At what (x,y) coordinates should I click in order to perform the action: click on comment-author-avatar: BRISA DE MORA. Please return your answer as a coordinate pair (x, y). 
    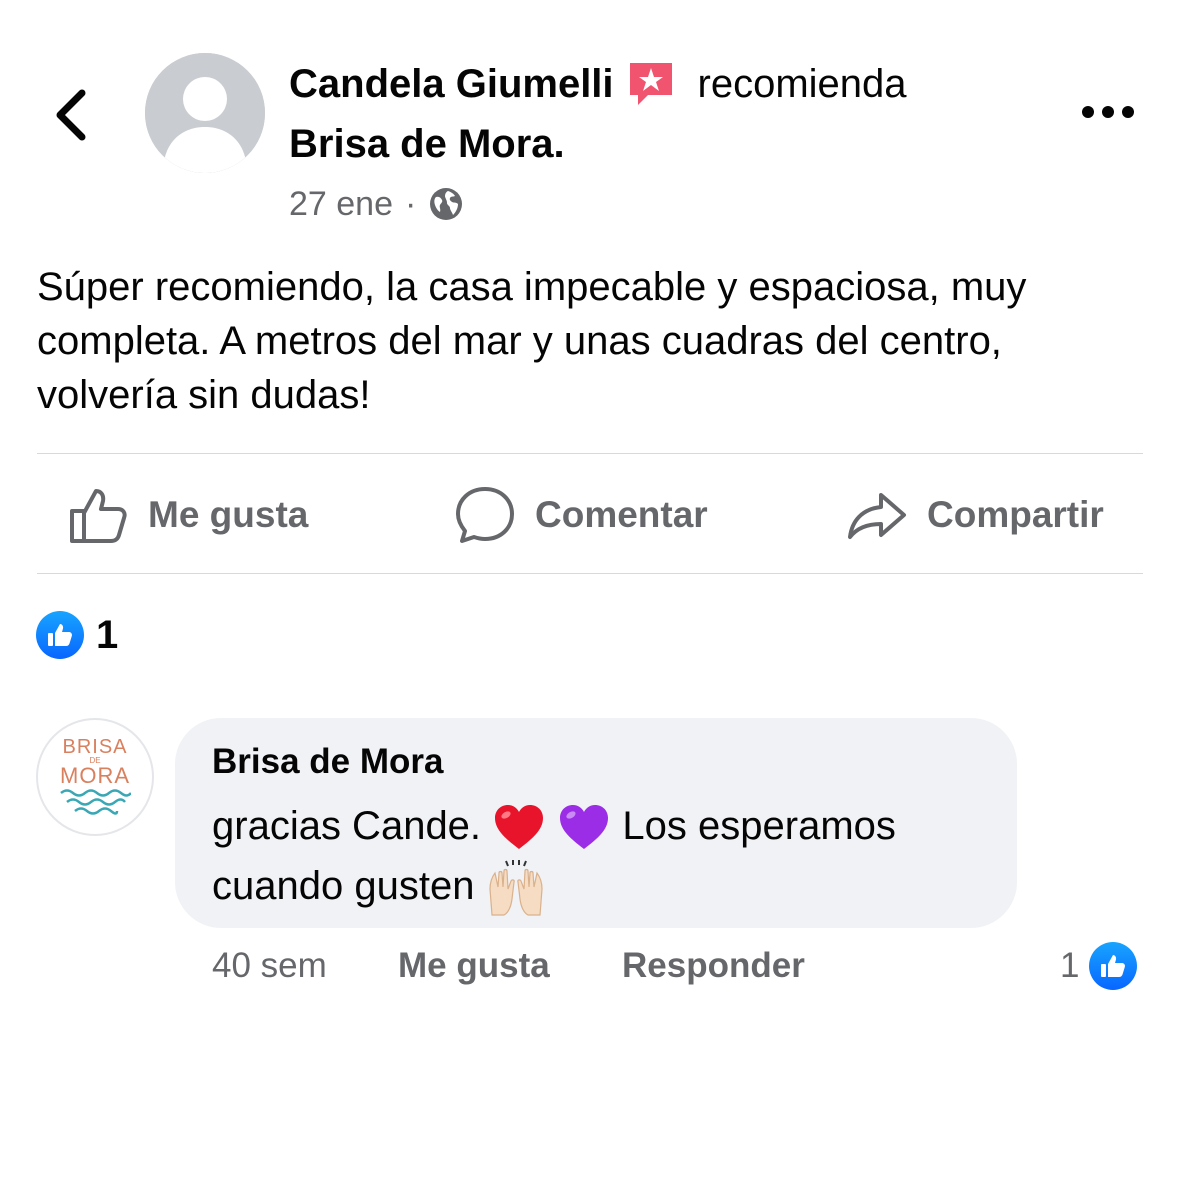
    Looking at the image, I should click on (95, 777).